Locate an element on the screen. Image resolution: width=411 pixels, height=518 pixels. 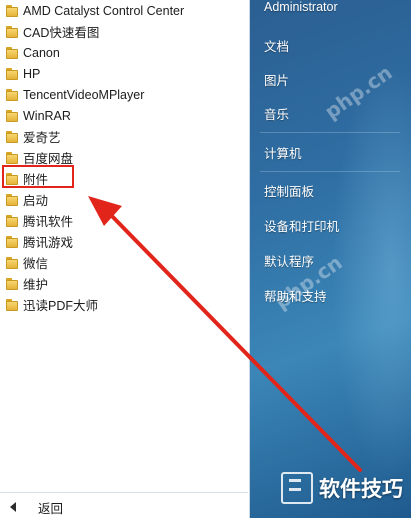
program-item-tencent-video: TencentVideoMPlayer is located at coordinates (123, 94).